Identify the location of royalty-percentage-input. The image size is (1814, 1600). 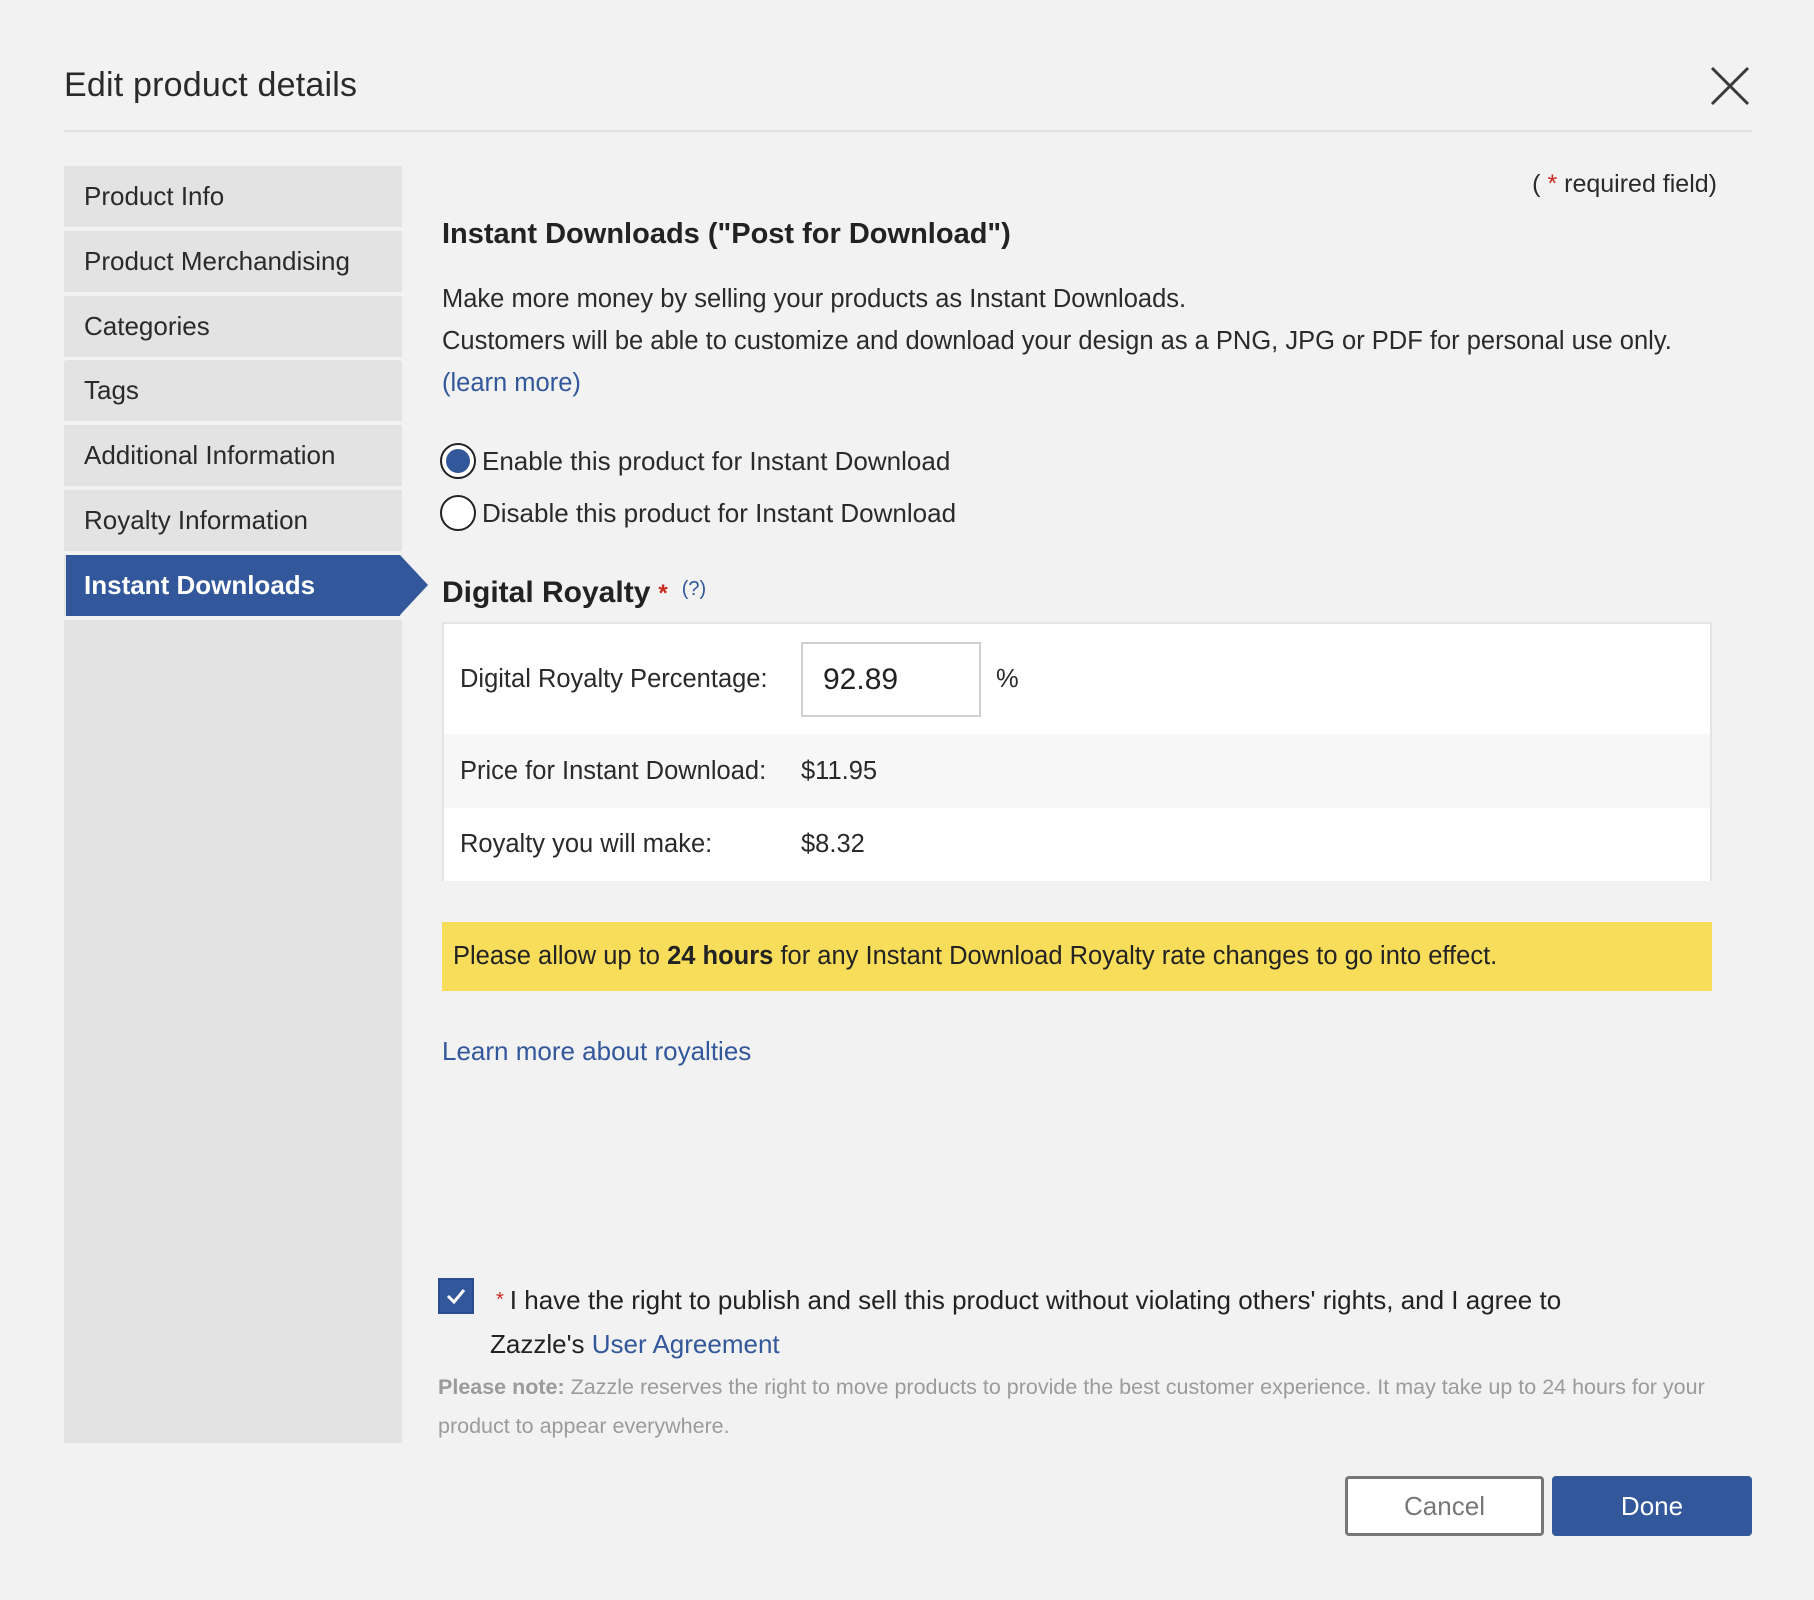
(891, 679).